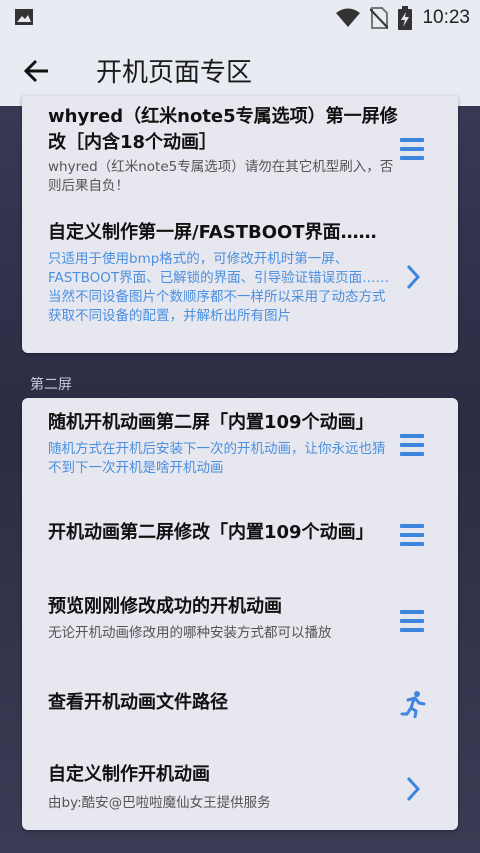 The height and width of the screenshot is (853, 480). What do you see at coordinates (348, 17) in the screenshot?
I see `wifi-icon` at bounding box center [348, 17].